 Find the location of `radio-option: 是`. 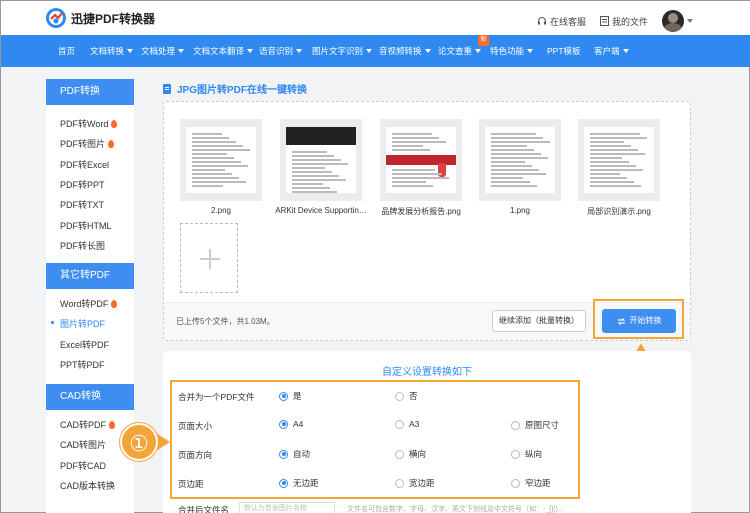

radio-option: 是 is located at coordinates (290, 396).